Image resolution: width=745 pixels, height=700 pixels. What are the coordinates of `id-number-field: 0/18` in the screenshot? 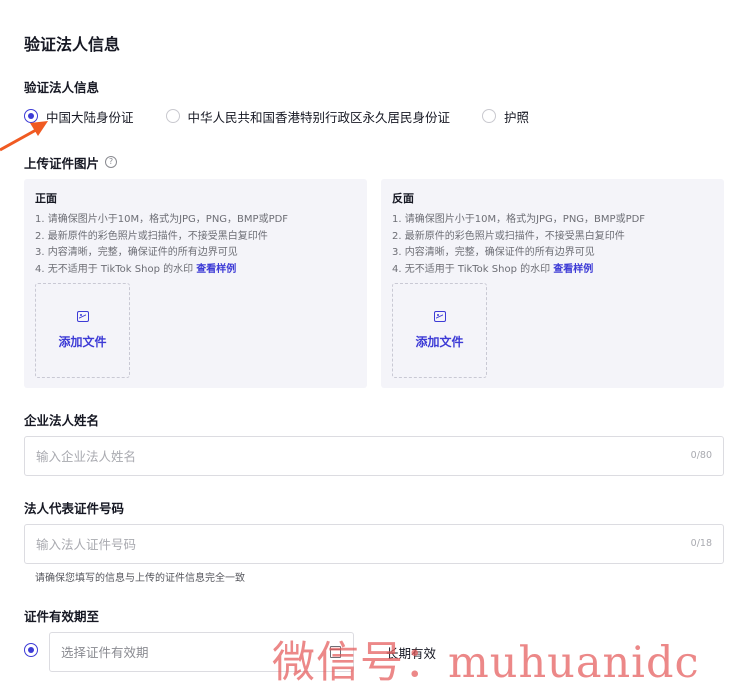 It's located at (374, 544).